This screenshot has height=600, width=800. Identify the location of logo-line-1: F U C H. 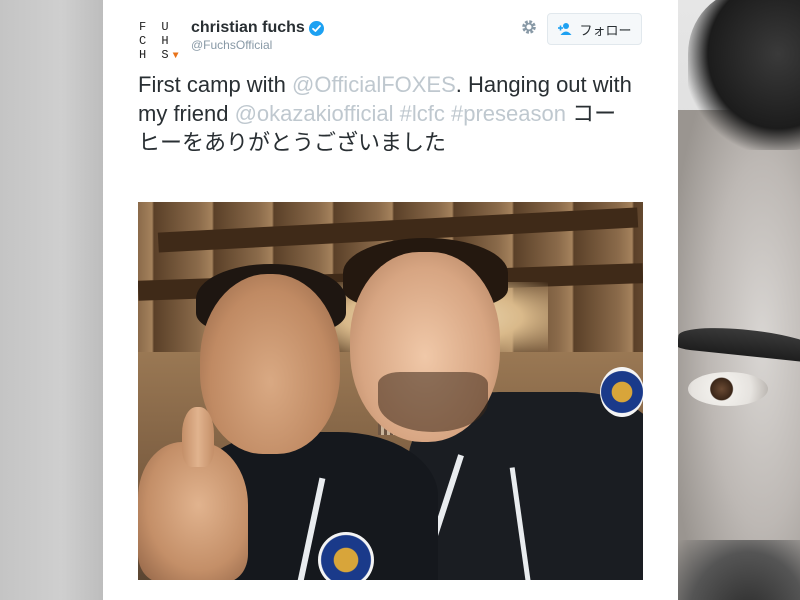
(156, 34).